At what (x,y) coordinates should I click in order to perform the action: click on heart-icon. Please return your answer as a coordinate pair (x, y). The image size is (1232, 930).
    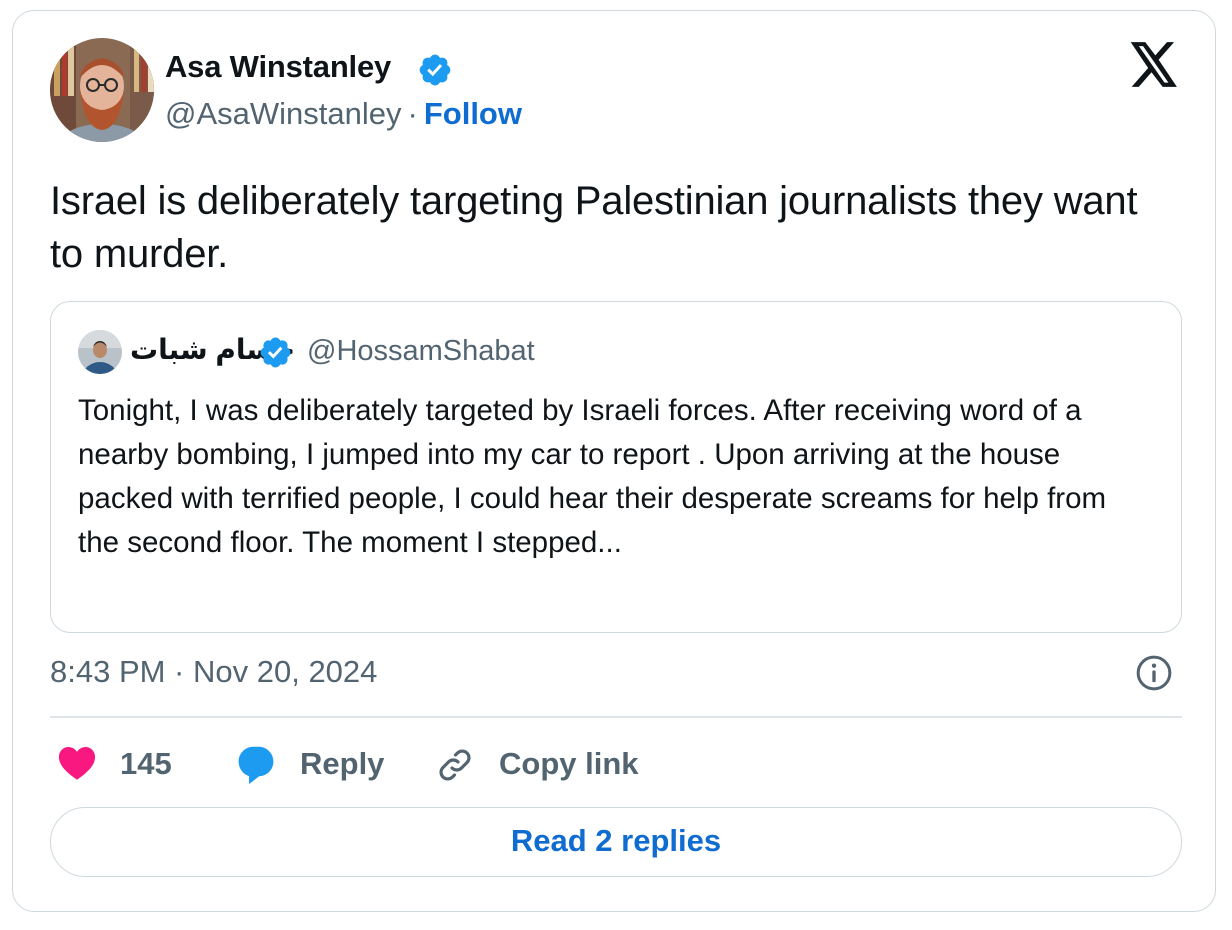
    Looking at the image, I should click on (77, 763).